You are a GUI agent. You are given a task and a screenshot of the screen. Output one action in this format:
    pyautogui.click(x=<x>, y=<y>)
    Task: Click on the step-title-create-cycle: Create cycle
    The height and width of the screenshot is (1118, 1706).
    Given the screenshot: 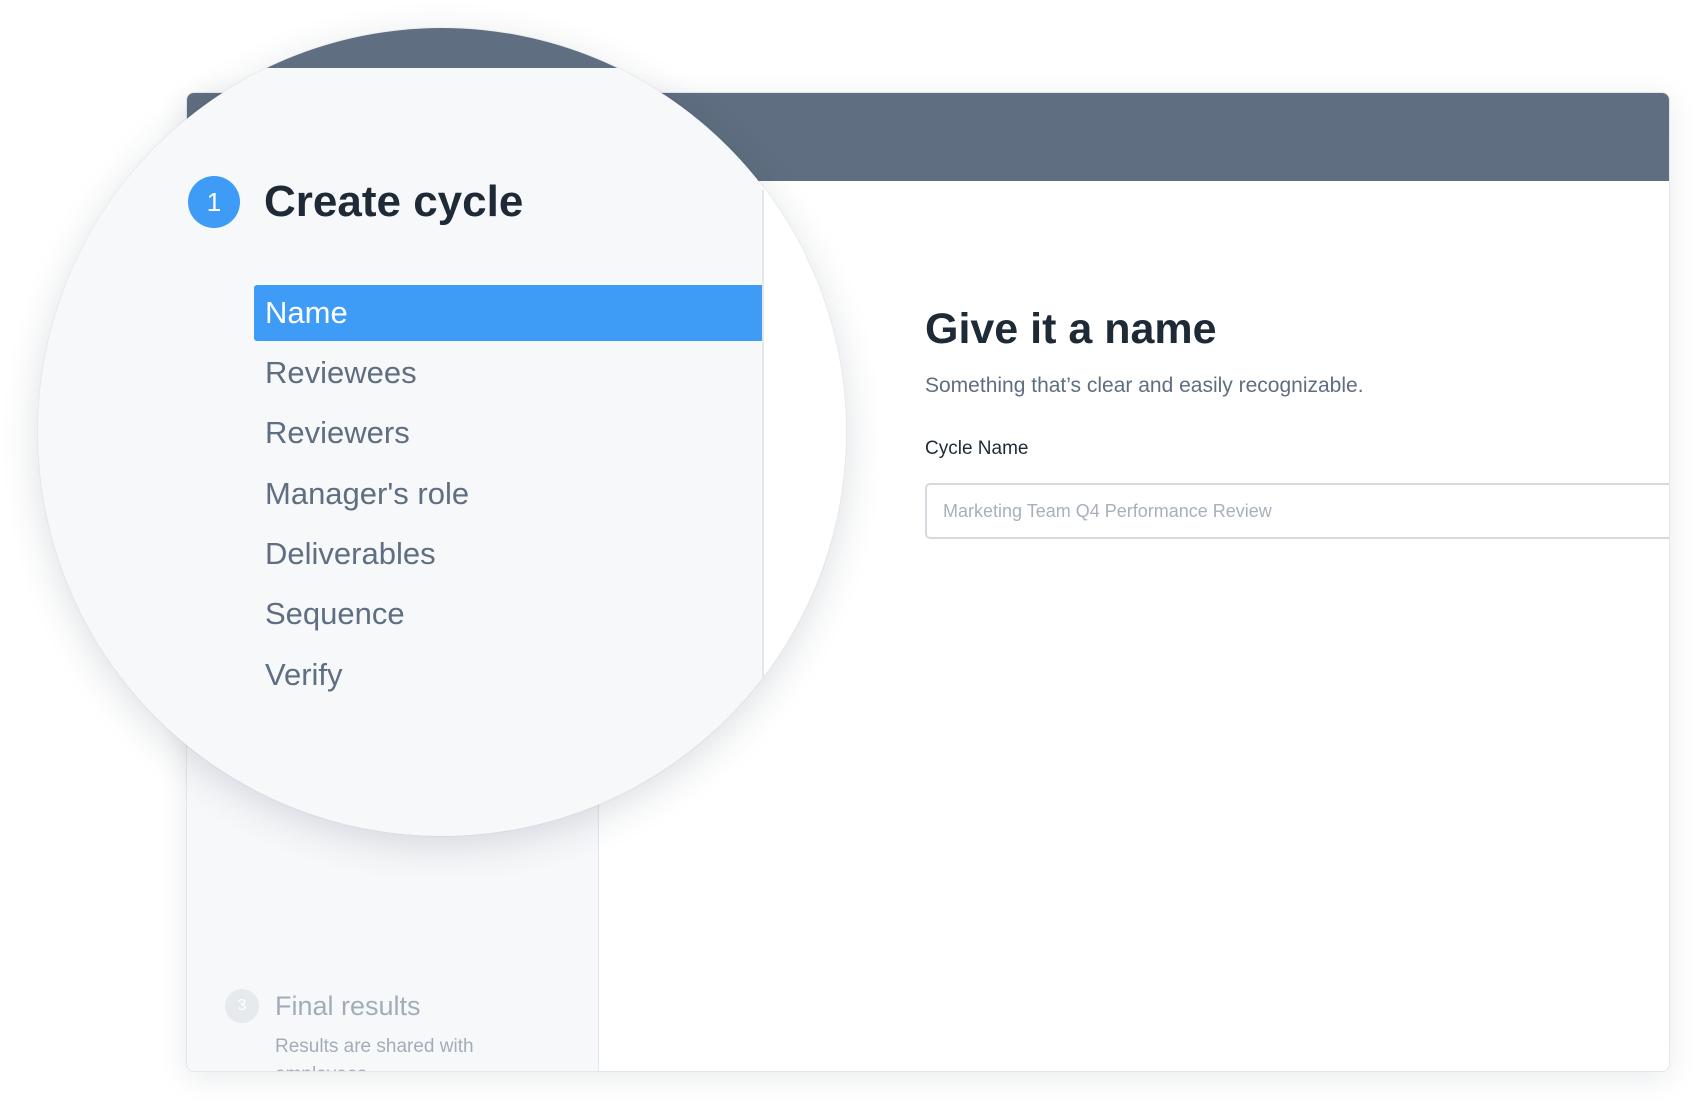 What is the action you would take?
    pyautogui.click(x=393, y=202)
    